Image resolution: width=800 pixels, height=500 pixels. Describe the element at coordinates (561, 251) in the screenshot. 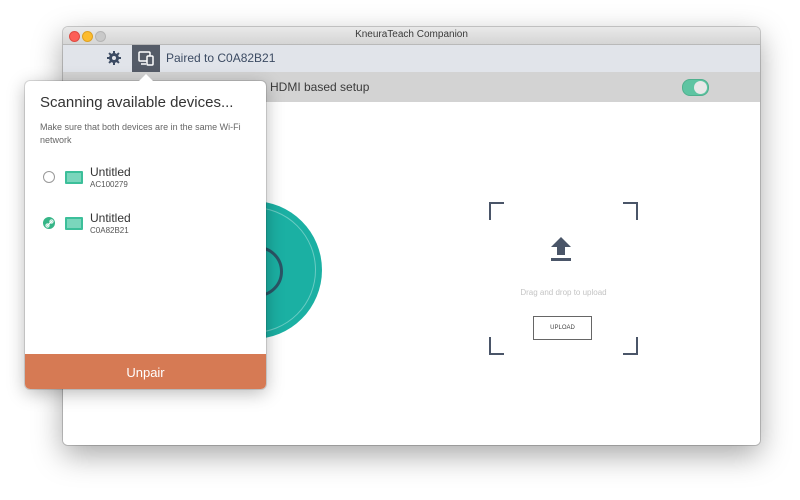

I see `upload-arrow-icon` at that location.